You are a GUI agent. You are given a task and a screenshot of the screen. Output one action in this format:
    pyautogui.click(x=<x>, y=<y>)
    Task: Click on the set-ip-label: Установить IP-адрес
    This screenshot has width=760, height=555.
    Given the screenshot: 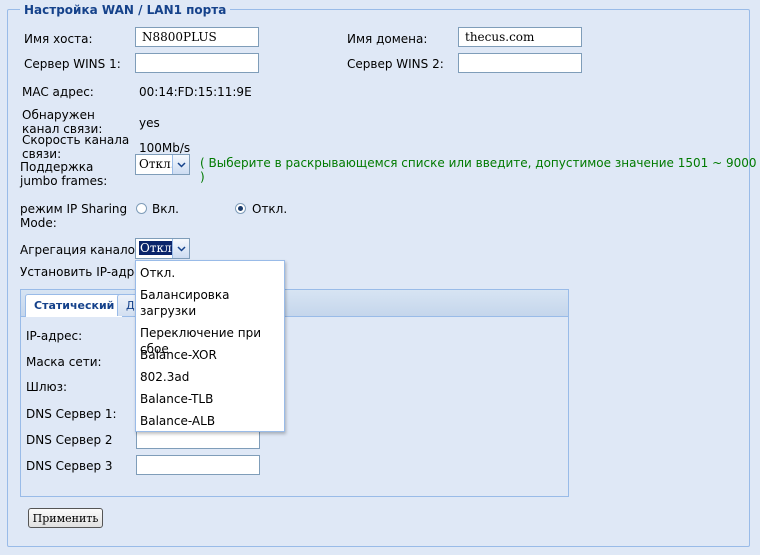 What is the action you would take?
    pyautogui.click(x=84, y=272)
    